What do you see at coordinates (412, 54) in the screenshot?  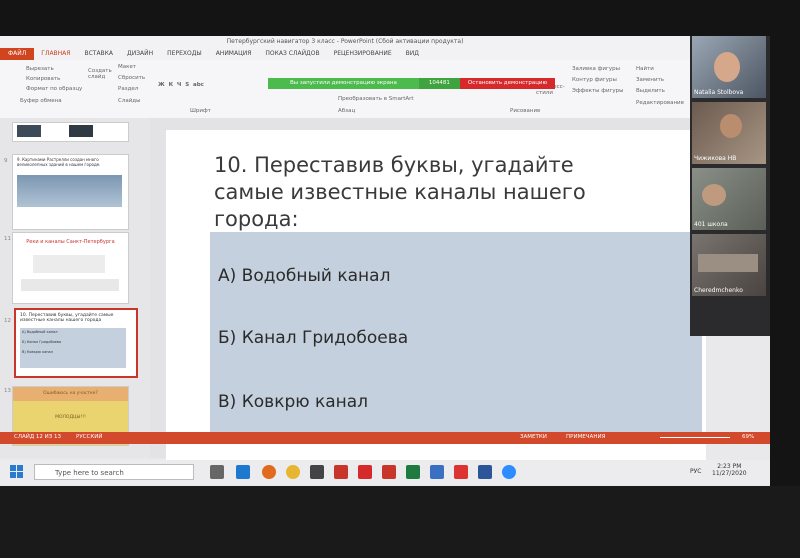 I see `tab-view: ВИД` at bounding box center [412, 54].